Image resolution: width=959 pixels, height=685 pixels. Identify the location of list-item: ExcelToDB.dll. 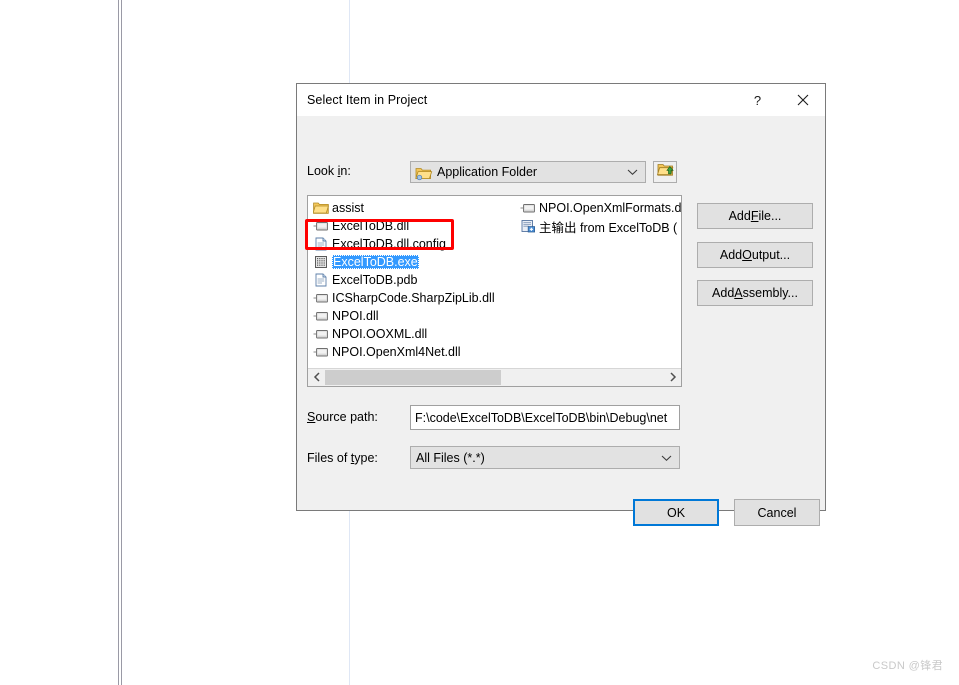
(413, 226).